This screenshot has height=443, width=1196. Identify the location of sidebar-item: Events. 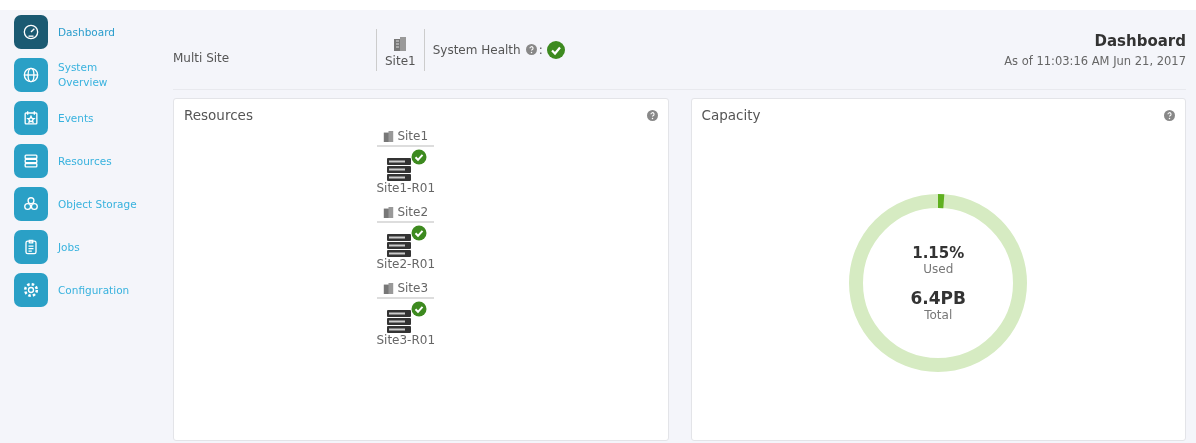
(84, 118).